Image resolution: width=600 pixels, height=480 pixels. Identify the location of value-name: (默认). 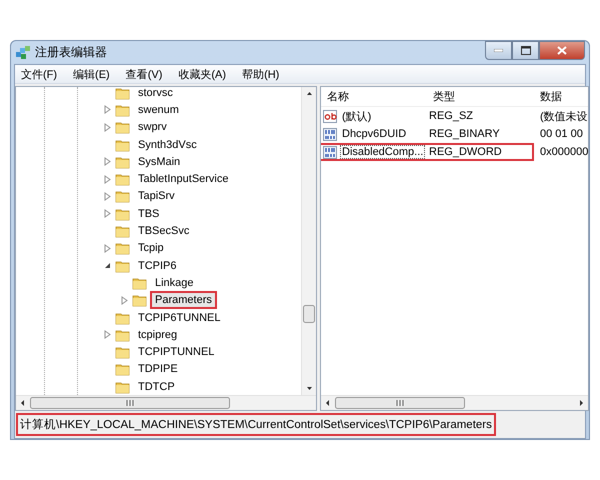
(357, 116).